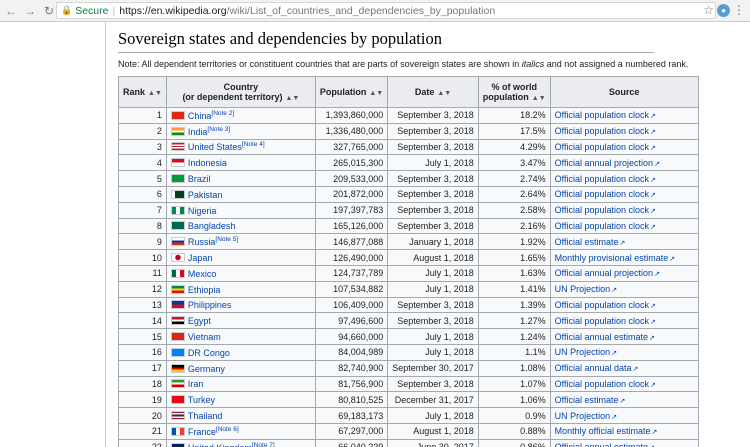  What do you see at coordinates (739, 10) in the screenshot?
I see `browser-menu-icon: ⋮` at bounding box center [739, 10].